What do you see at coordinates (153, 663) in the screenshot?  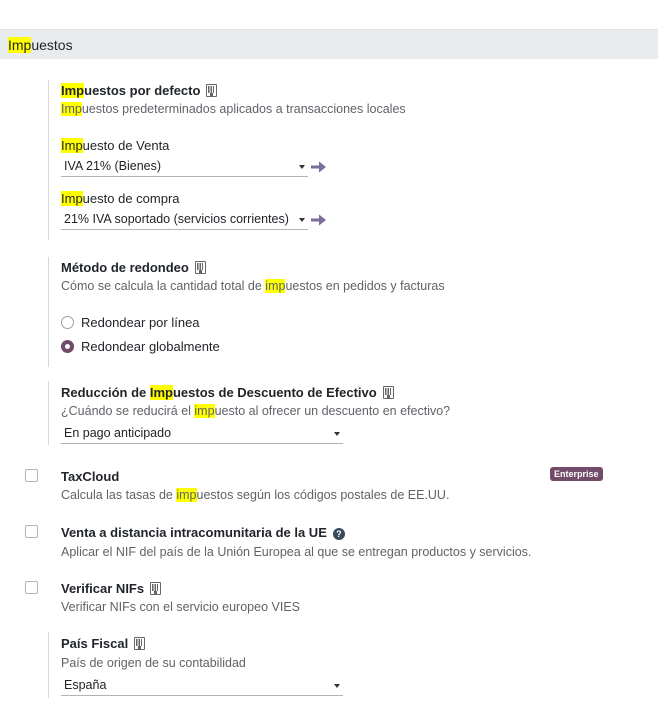 I see `fiscal-country-description: País de origen de su contabilidad` at bounding box center [153, 663].